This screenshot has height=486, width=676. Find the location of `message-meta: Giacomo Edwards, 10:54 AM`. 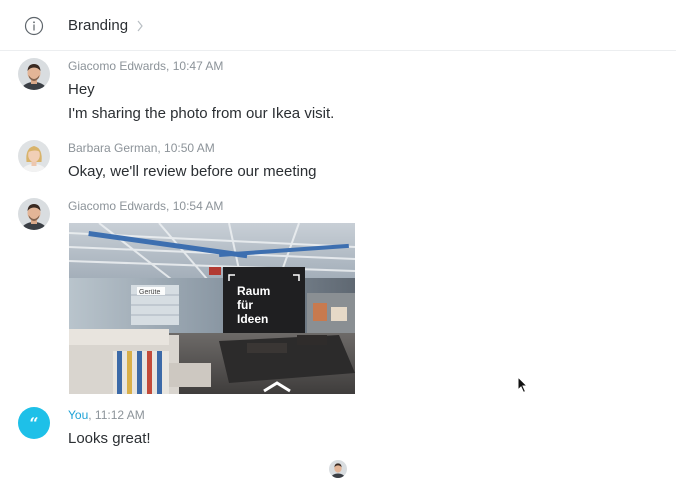

message-meta: Giacomo Edwards, 10:54 AM is located at coordinates (146, 206).